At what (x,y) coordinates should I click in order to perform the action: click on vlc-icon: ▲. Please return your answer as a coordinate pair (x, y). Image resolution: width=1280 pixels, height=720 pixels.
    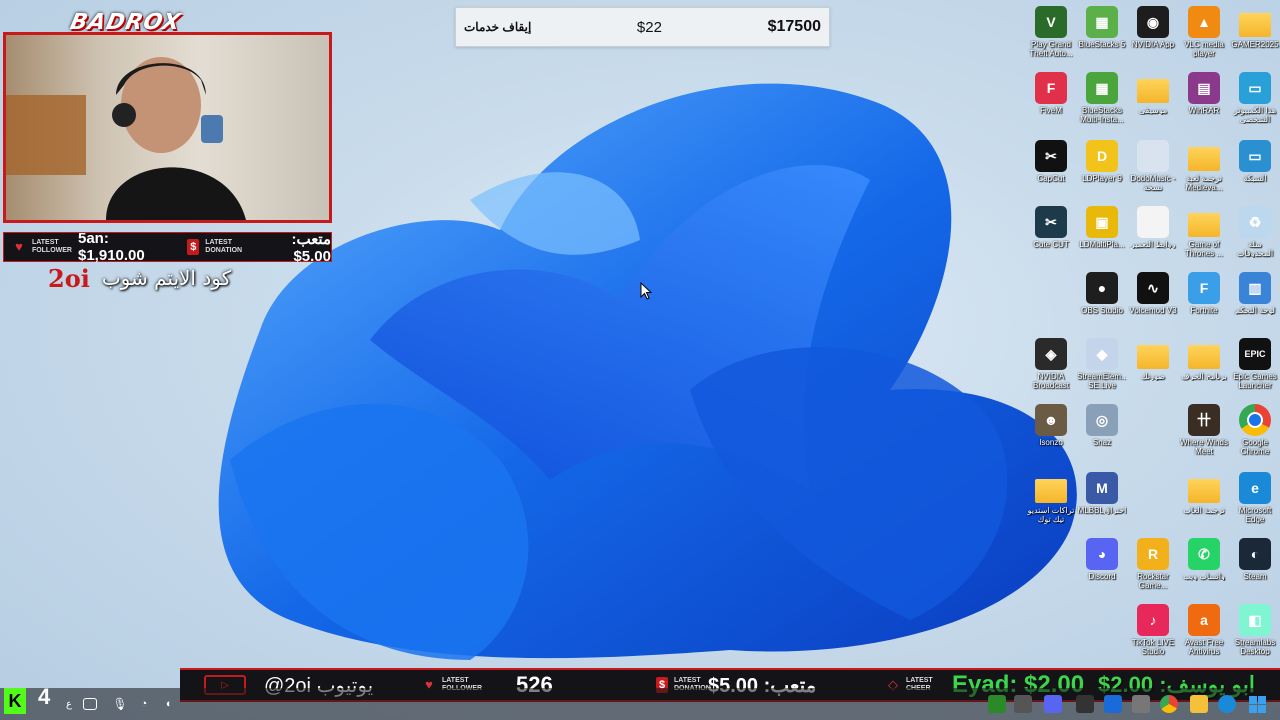
    Looking at the image, I should click on (1204, 22).